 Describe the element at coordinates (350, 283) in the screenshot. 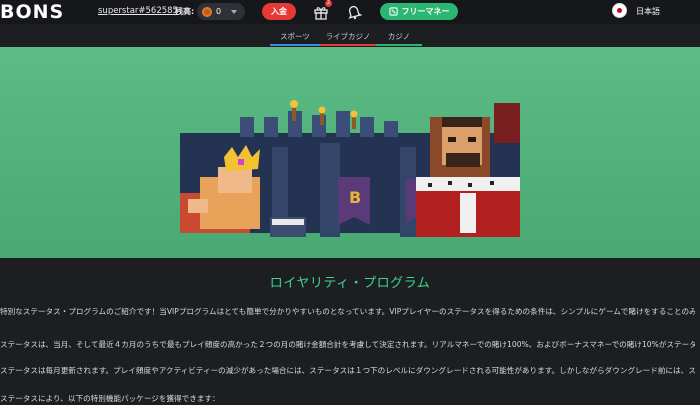

I see `page-title: ロイヤリティ・プログラム` at that location.